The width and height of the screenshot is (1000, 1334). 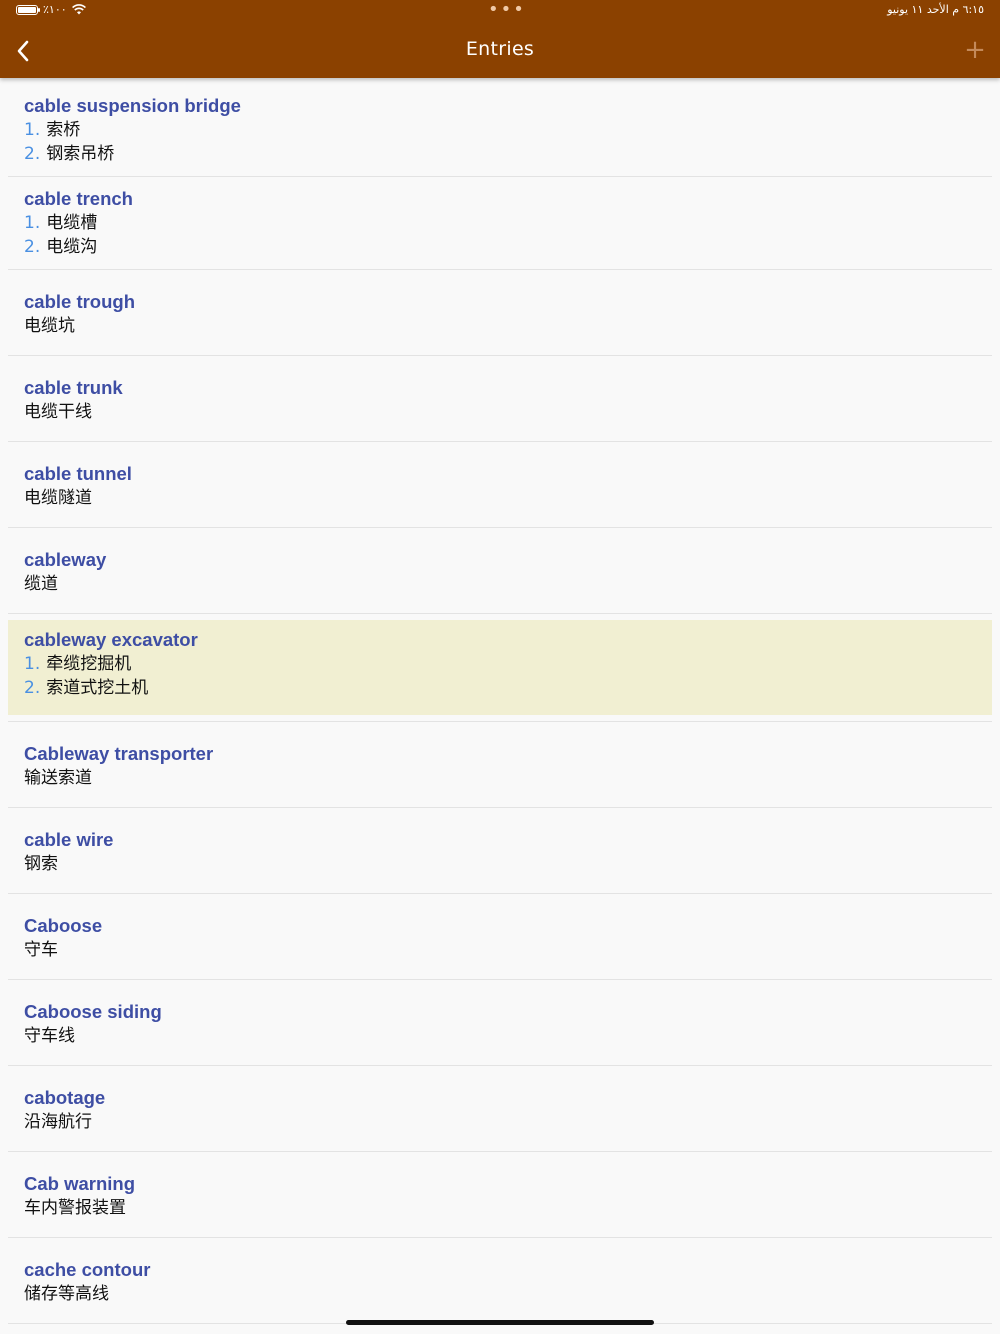 What do you see at coordinates (63, 925) in the screenshot?
I see `entry-term: Caboose` at bounding box center [63, 925].